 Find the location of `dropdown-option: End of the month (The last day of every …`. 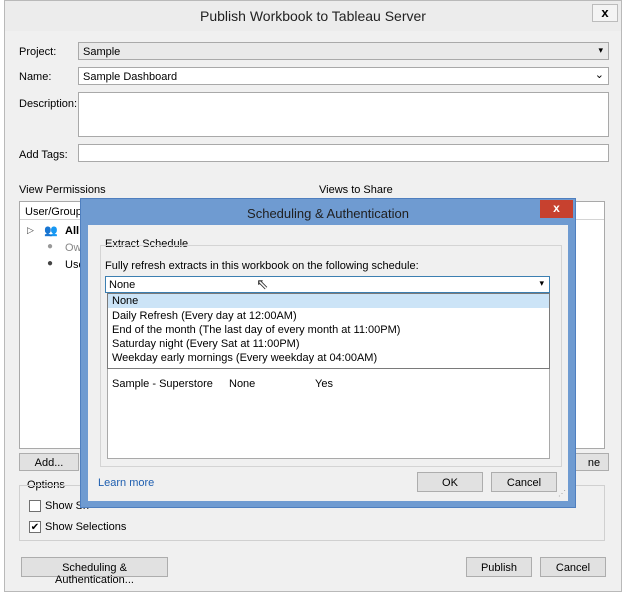

dropdown-option: End of the month (The last day of every … is located at coordinates (256, 330).